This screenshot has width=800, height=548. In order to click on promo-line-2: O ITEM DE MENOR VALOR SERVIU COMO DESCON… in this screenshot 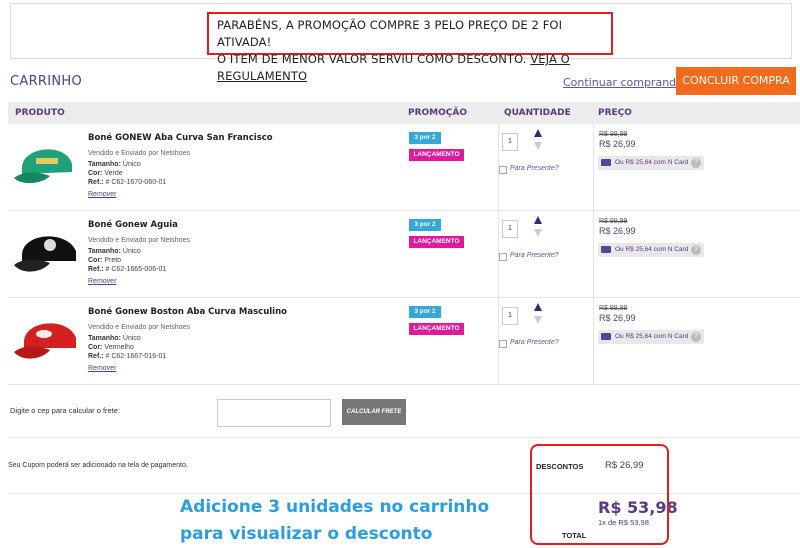, I will do `click(410, 68)`.